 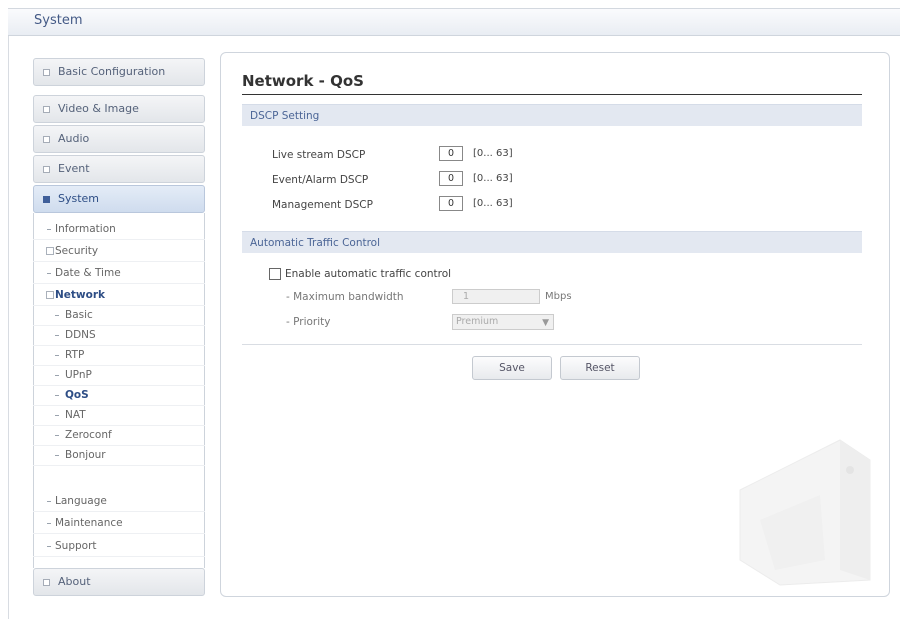 What do you see at coordinates (454, 22) in the screenshot?
I see `top-header-bar: System` at bounding box center [454, 22].